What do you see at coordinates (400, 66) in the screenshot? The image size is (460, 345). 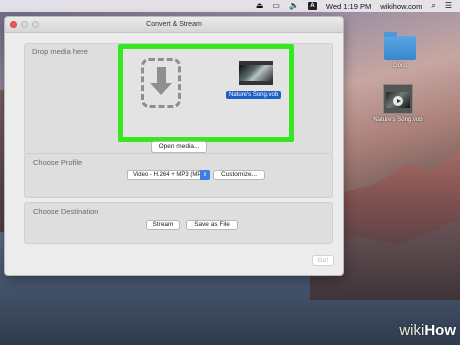 I see `docs-folder-label: Docs` at bounding box center [400, 66].